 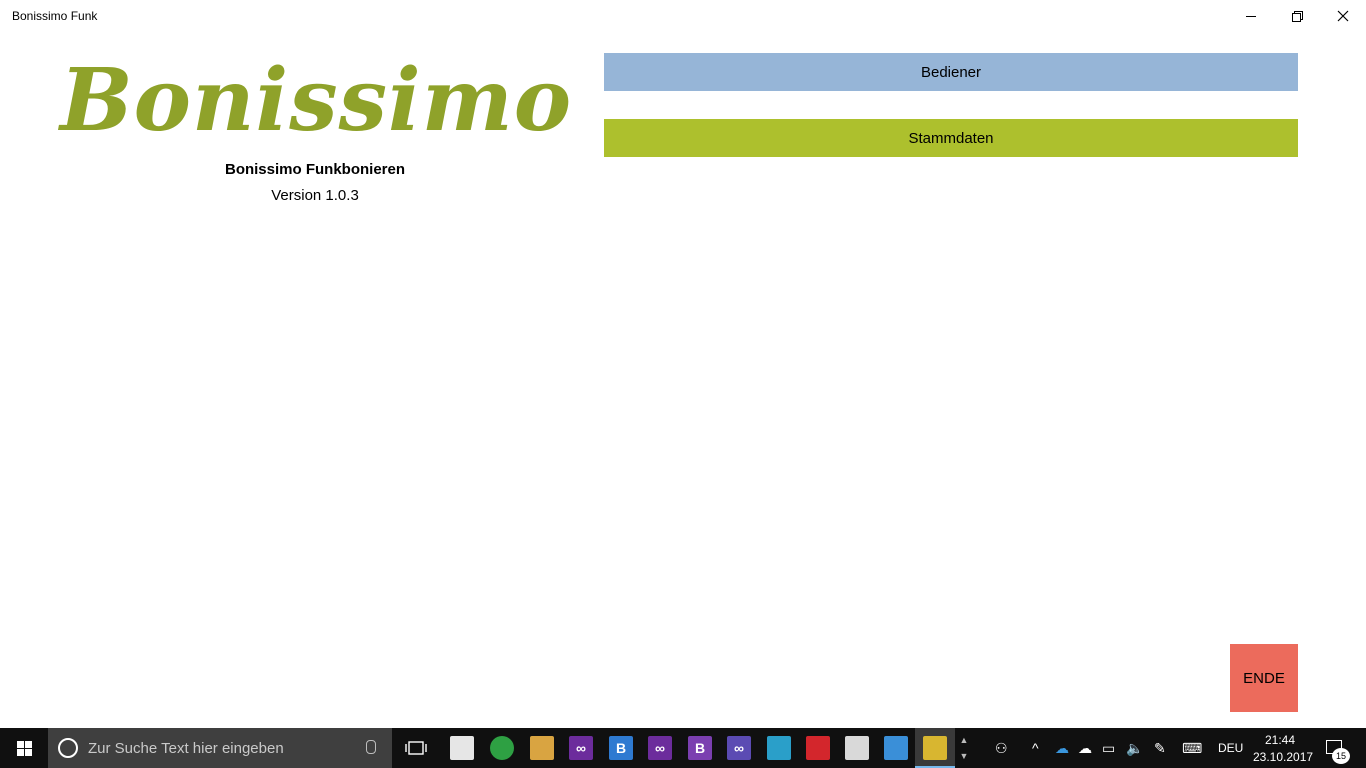 What do you see at coordinates (951, 138) in the screenshot?
I see `stammdaten-button: Stammdaten` at bounding box center [951, 138].